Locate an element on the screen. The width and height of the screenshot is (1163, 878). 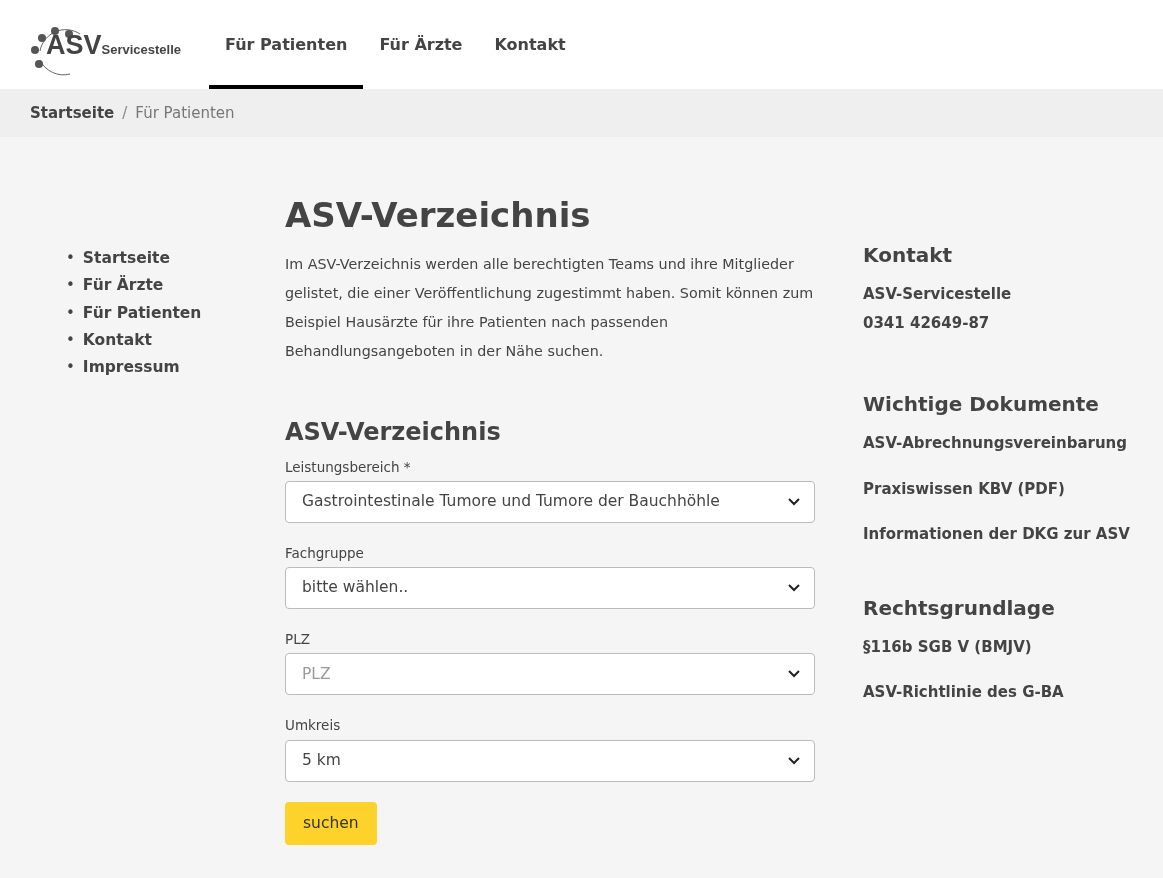
logo-subtext: Servicestelle is located at coordinates (141, 50).